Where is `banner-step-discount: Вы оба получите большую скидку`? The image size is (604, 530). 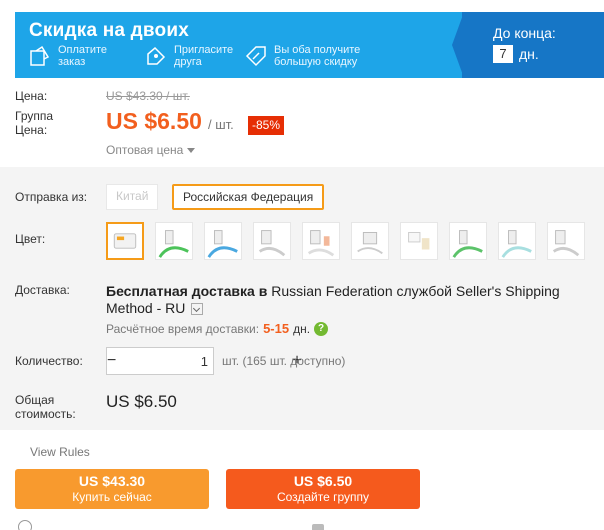
banner-step-discount: Вы оба получите большую скидку is located at coordinates (302, 56).